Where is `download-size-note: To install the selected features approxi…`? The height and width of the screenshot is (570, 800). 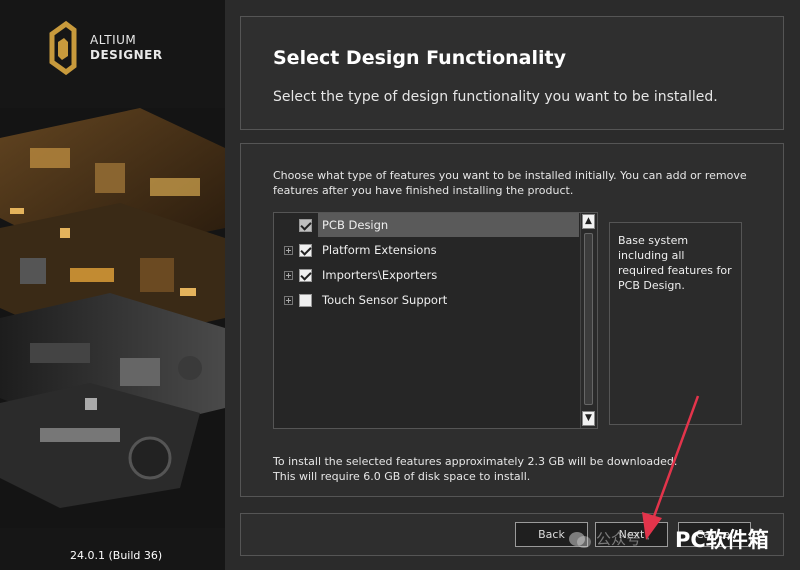 download-size-note: To install the selected features approxi… is located at coordinates (475, 469).